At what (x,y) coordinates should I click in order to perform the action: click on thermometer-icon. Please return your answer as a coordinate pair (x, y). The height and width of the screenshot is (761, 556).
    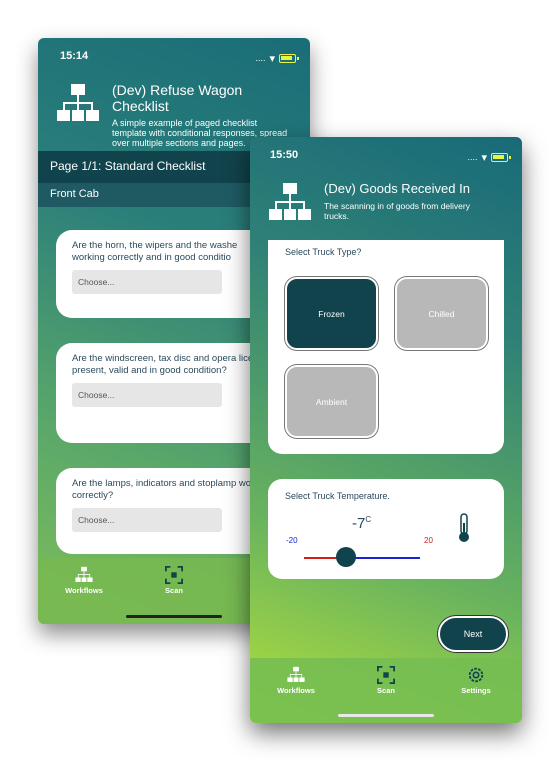
    Looking at the image, I should click on (464, 527).